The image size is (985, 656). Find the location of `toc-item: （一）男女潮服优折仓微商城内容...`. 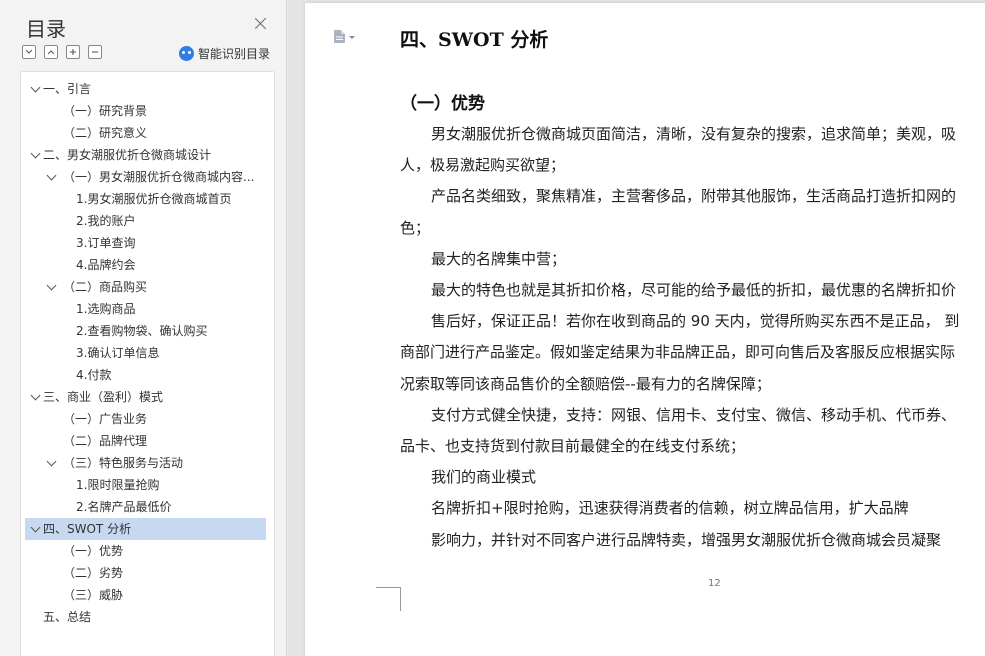

toc-item: （一）男女潮服优折仓微商城内容... is located at coordinates (147, 177).